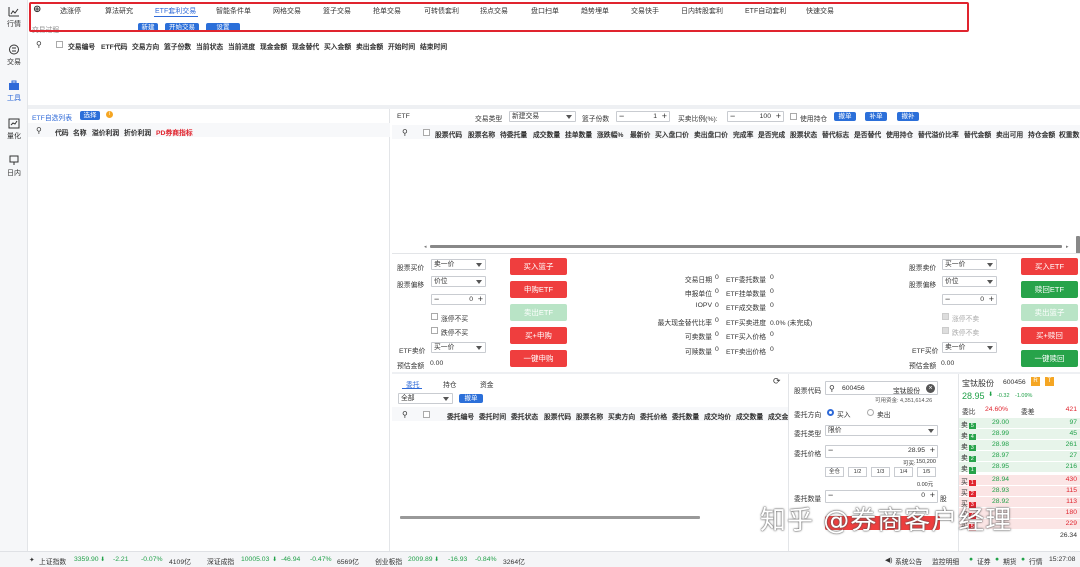  Describe the element at coordinates (14, 123) in the screenshot. I see `quant-icon` at that location.